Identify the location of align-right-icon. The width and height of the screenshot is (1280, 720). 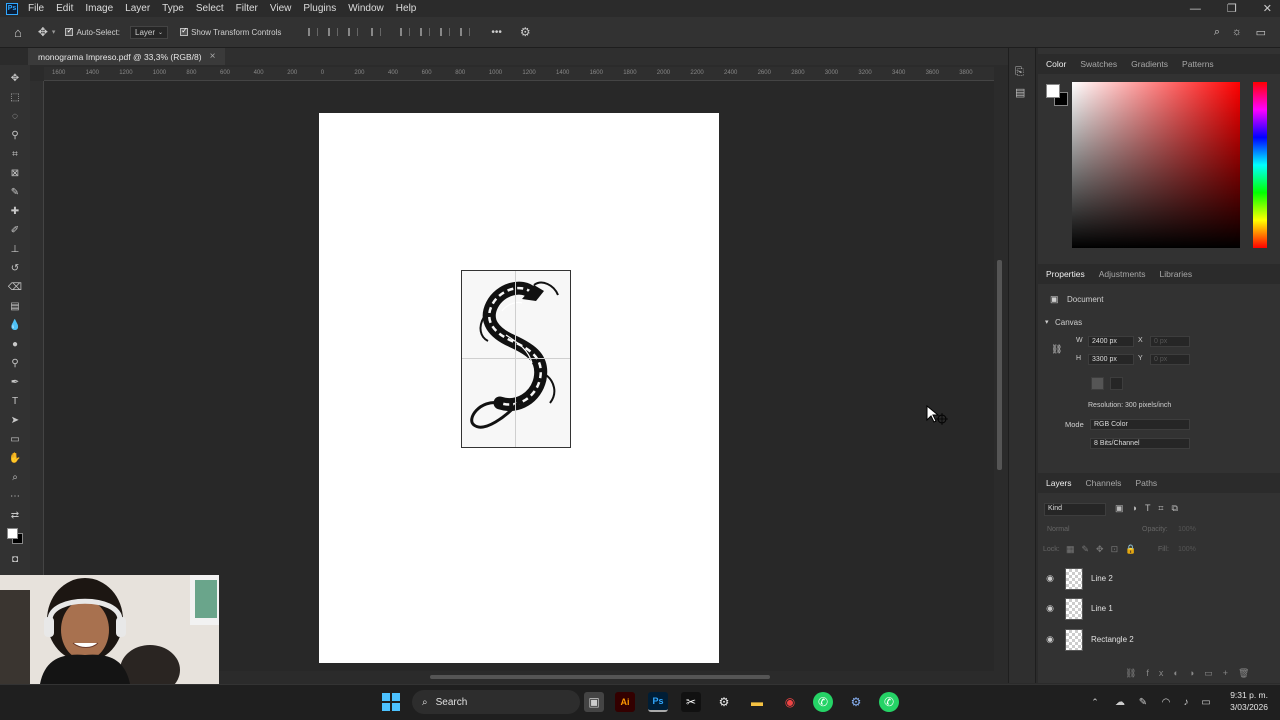
(353, 32).